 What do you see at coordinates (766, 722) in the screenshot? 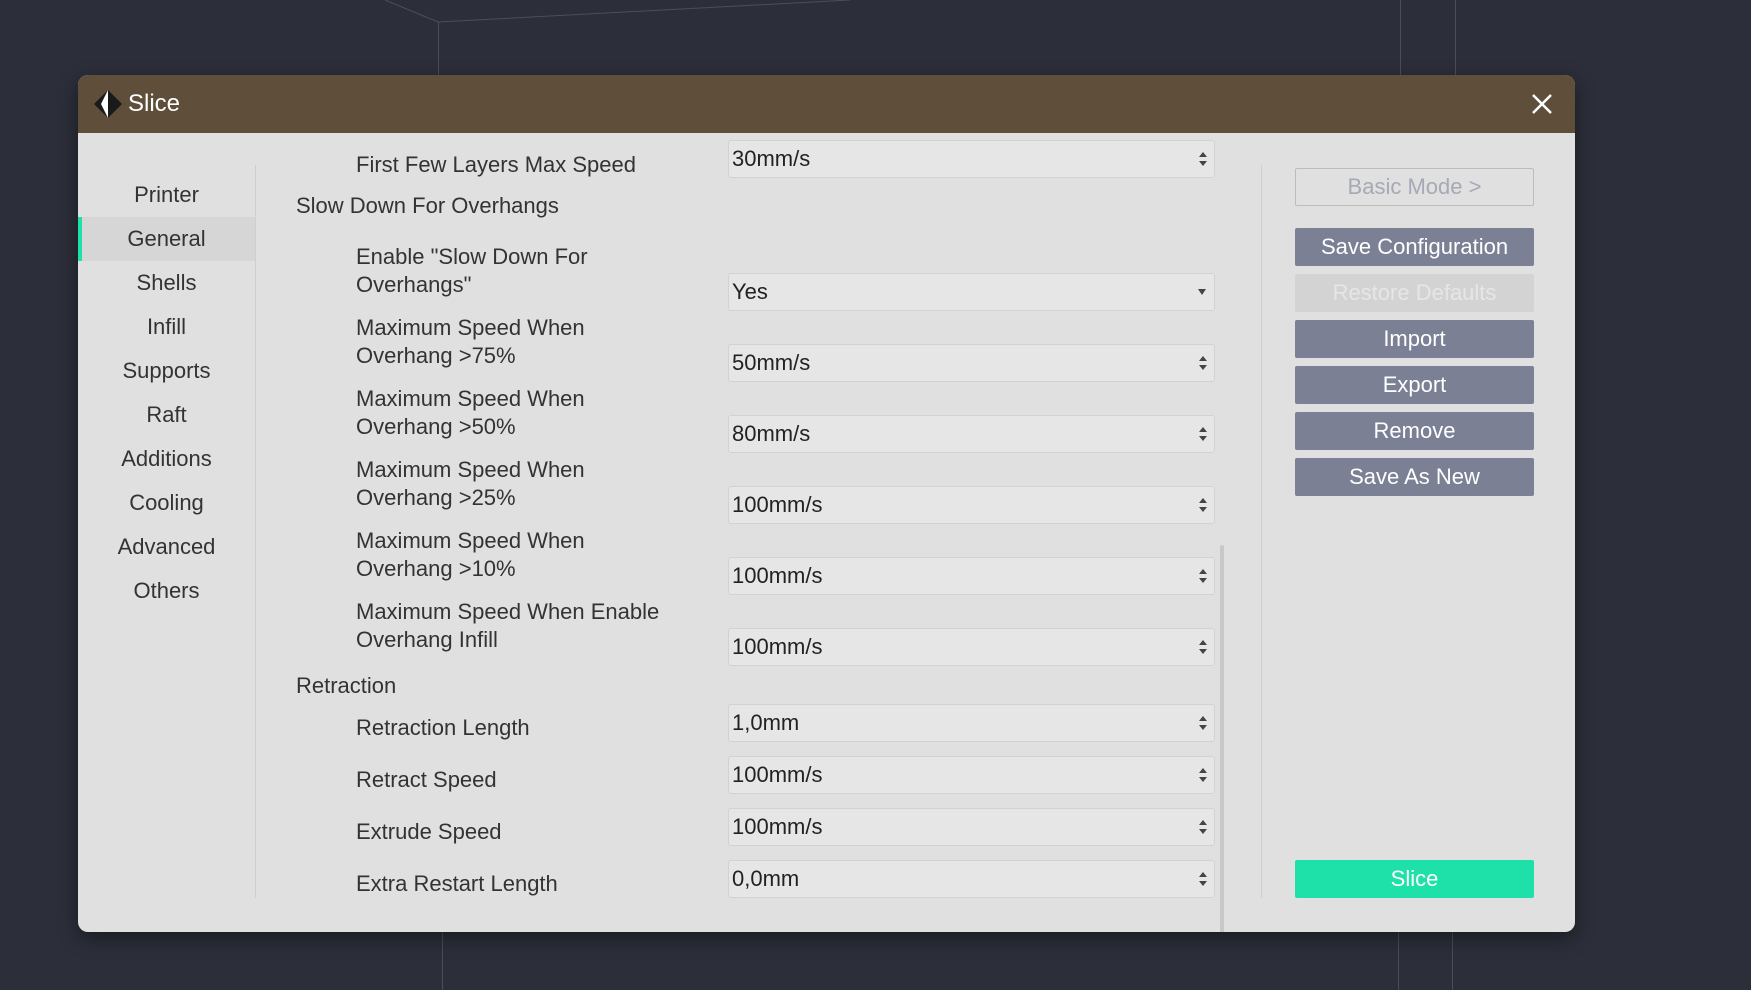
I see `field-value: 1,0mm` at bounding box center [766, 722].